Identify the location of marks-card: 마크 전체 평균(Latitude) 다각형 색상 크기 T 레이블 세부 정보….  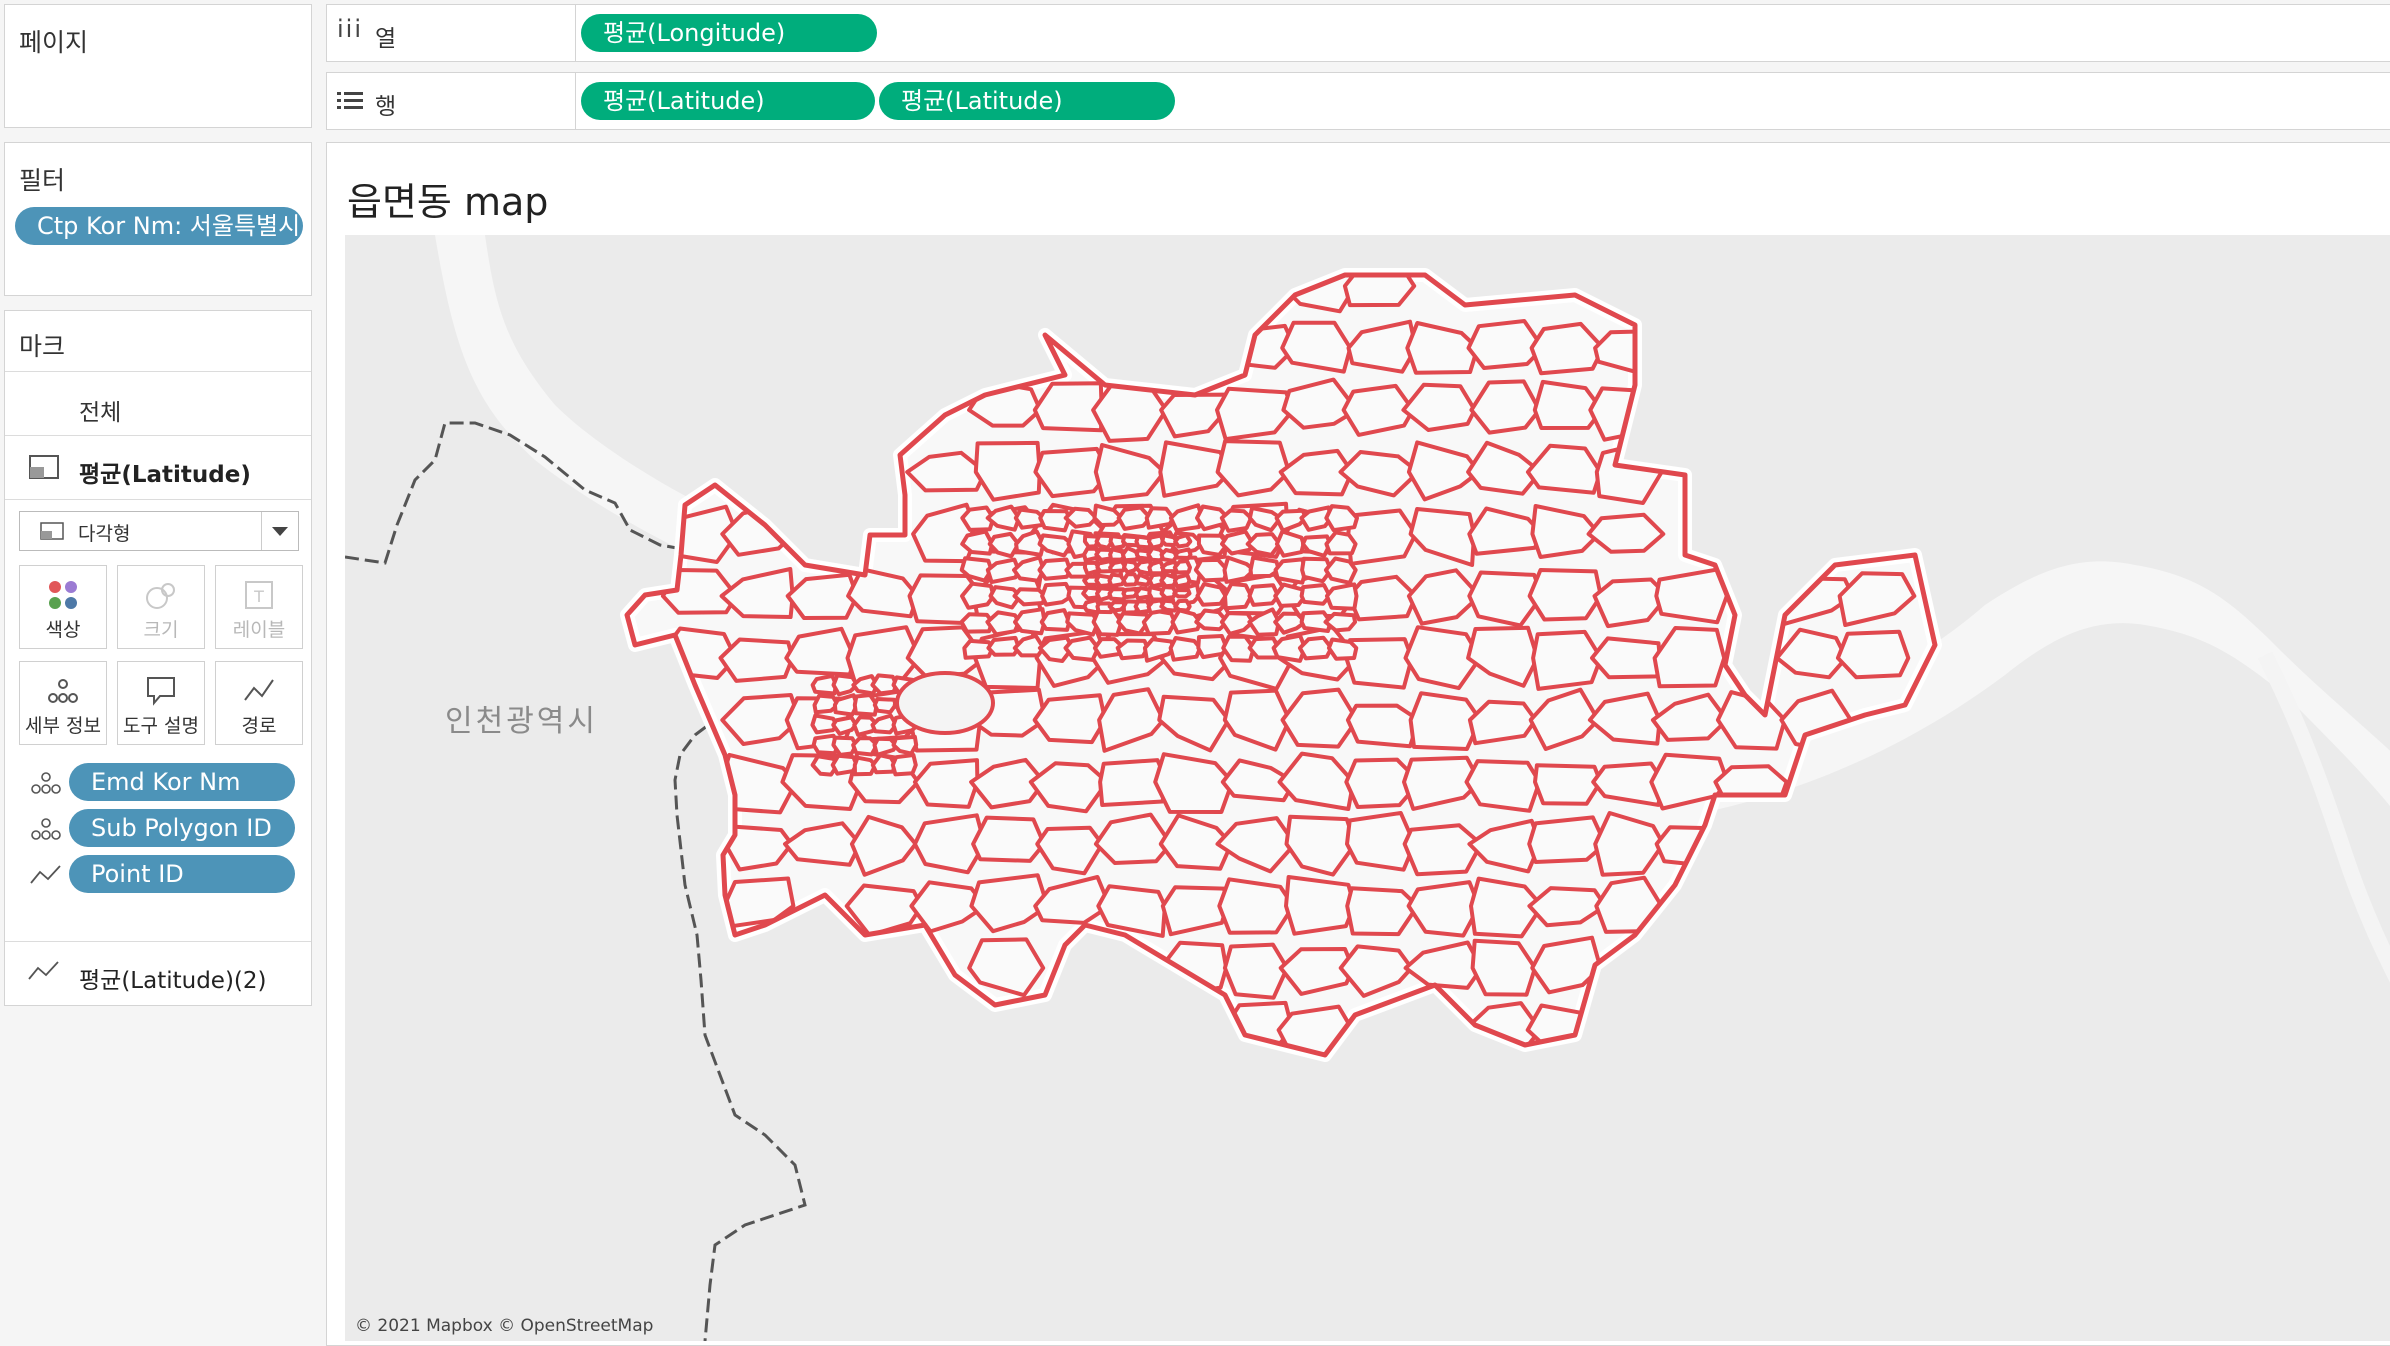
(158, 658).